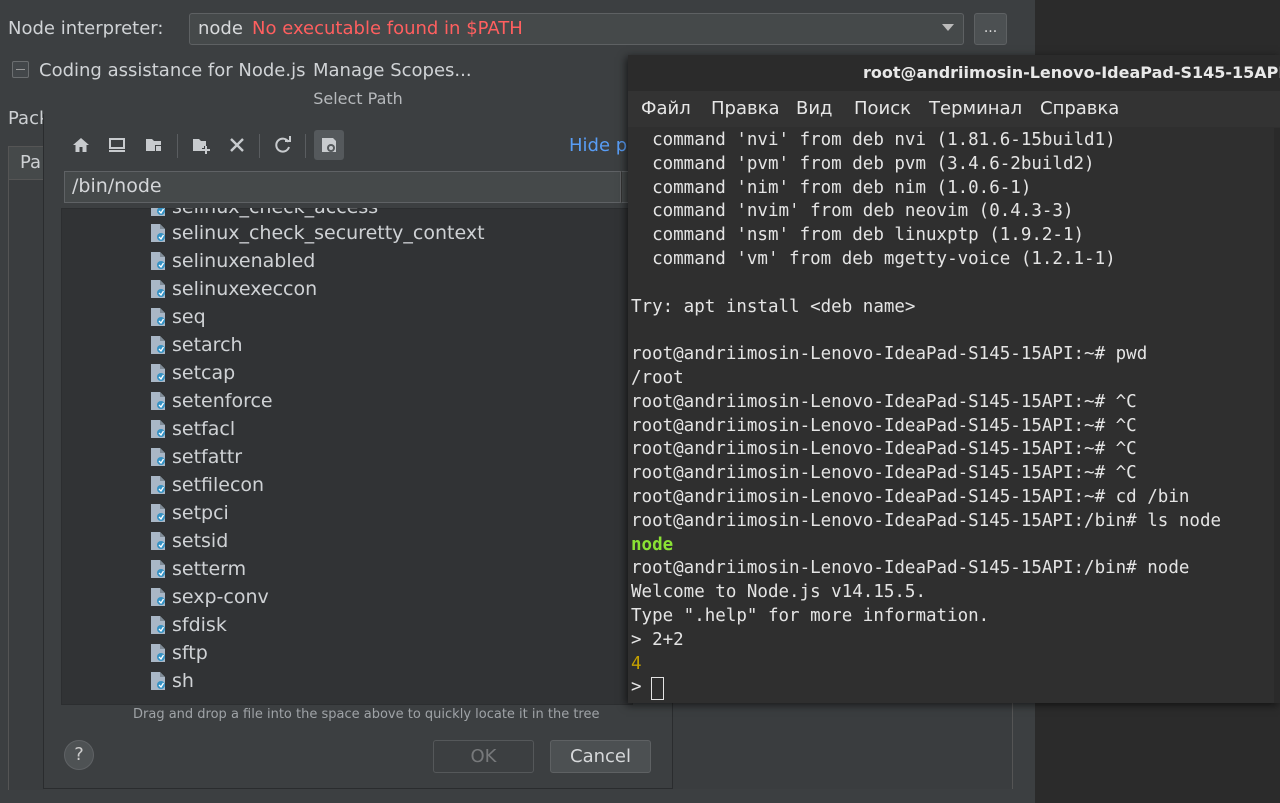 The height and width of the screenshot is (803, 1280). Describe the element at coordinates (20, 69) in the screenshot. I see `coding-assistance-checkbox` at that location.